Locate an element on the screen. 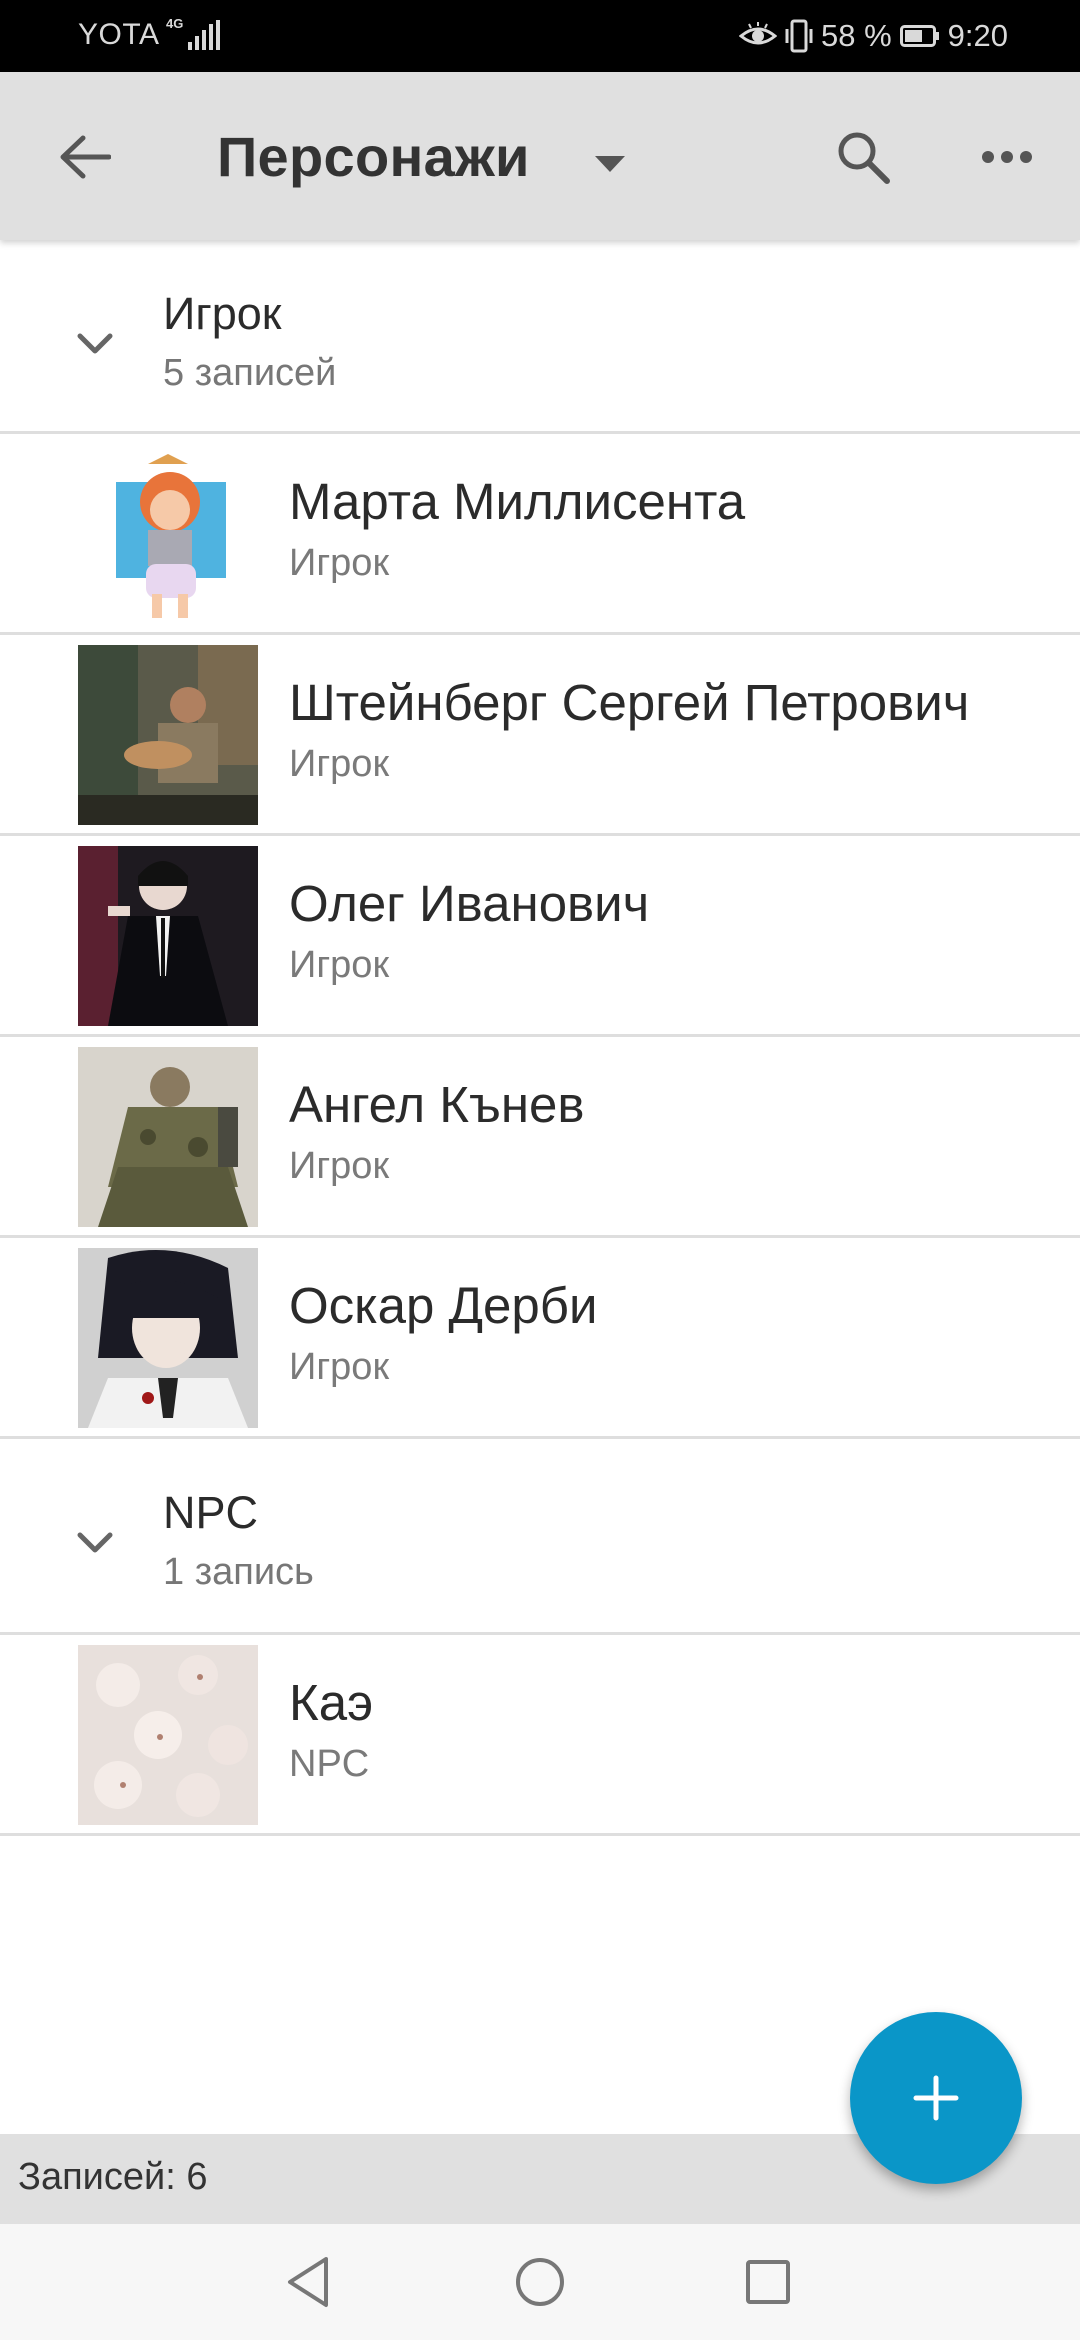  item-name: Каэ is located at coordinates (331, 1702).